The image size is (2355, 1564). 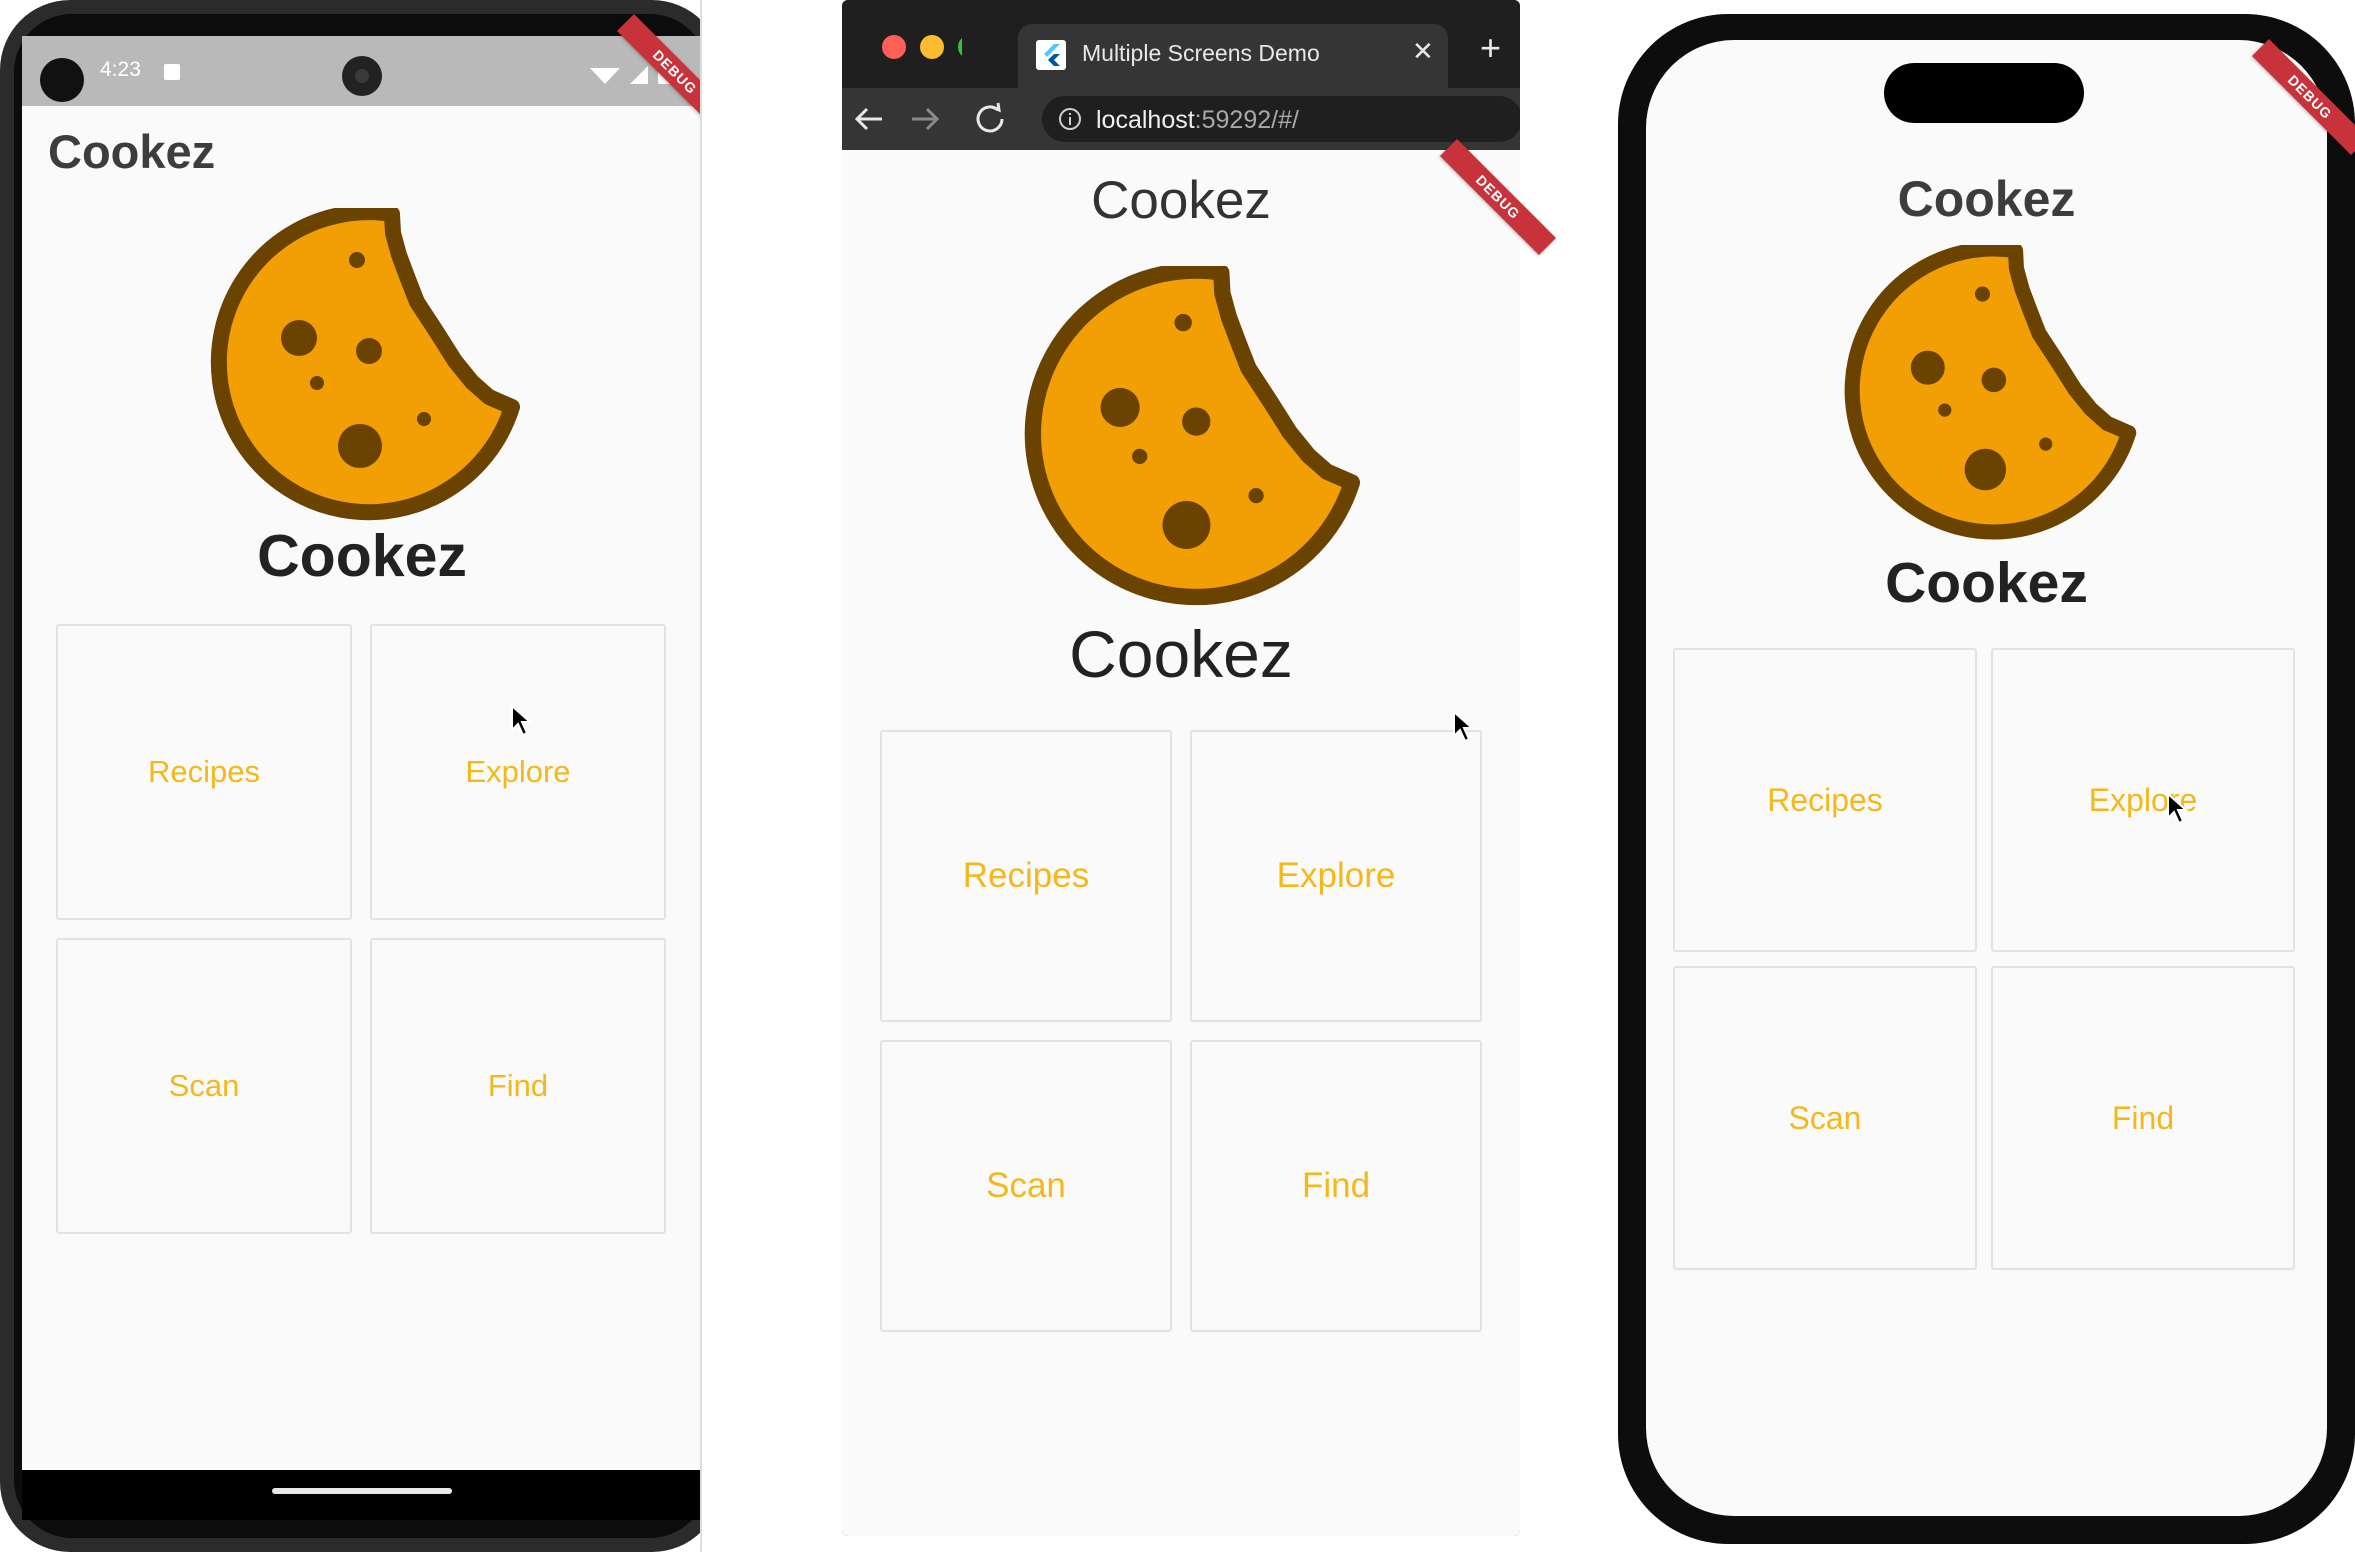 What do you see at coordinates (1423, 51) in the screenshot?
I see `close-tab-icon: ✕` at bounding box center [1423, 51].